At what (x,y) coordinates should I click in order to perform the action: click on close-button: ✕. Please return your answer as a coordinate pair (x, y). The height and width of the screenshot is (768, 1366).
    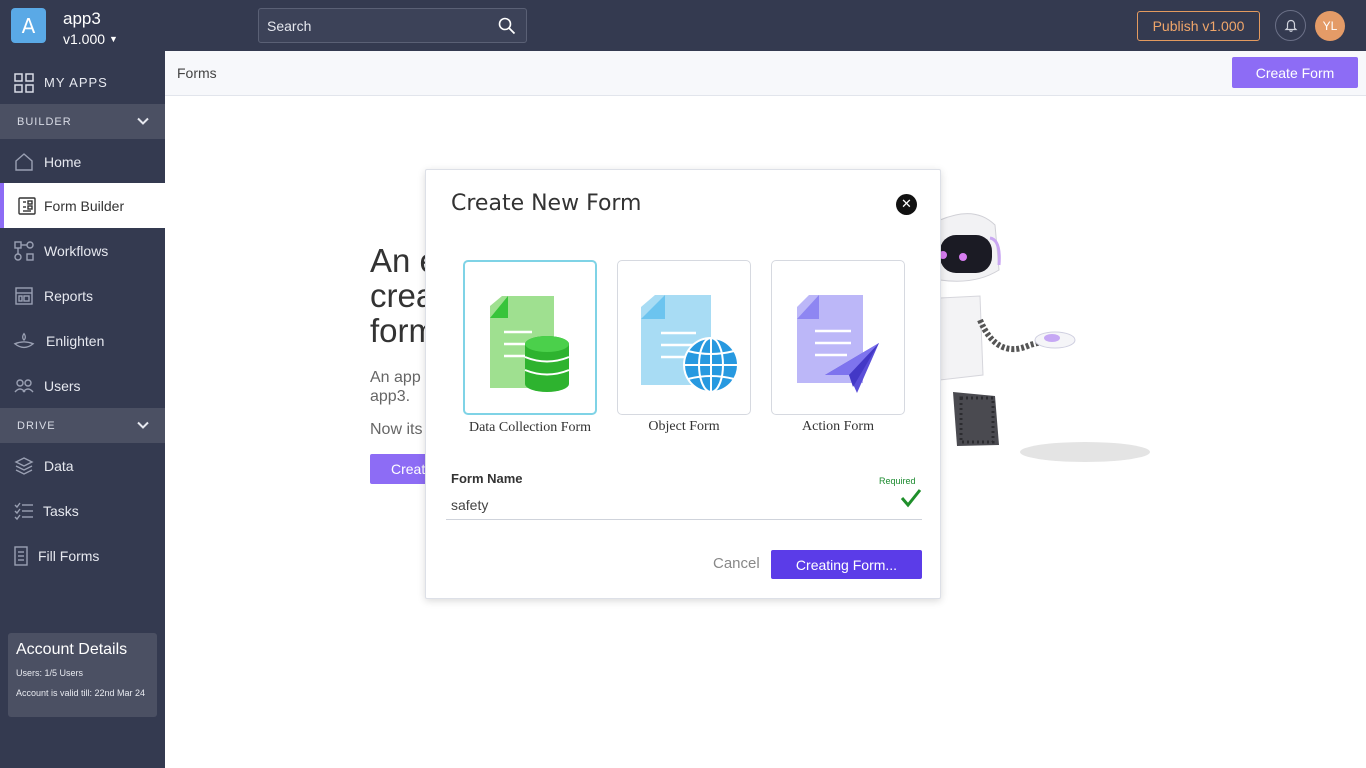
    Looking at the image, I should click on (906, 204).